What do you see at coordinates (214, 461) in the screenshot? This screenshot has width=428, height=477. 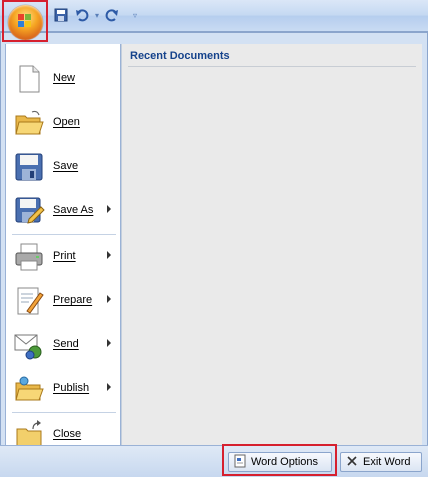 I see `menu-footer: Word Options Exit Word` at bounding box center [214, 461].